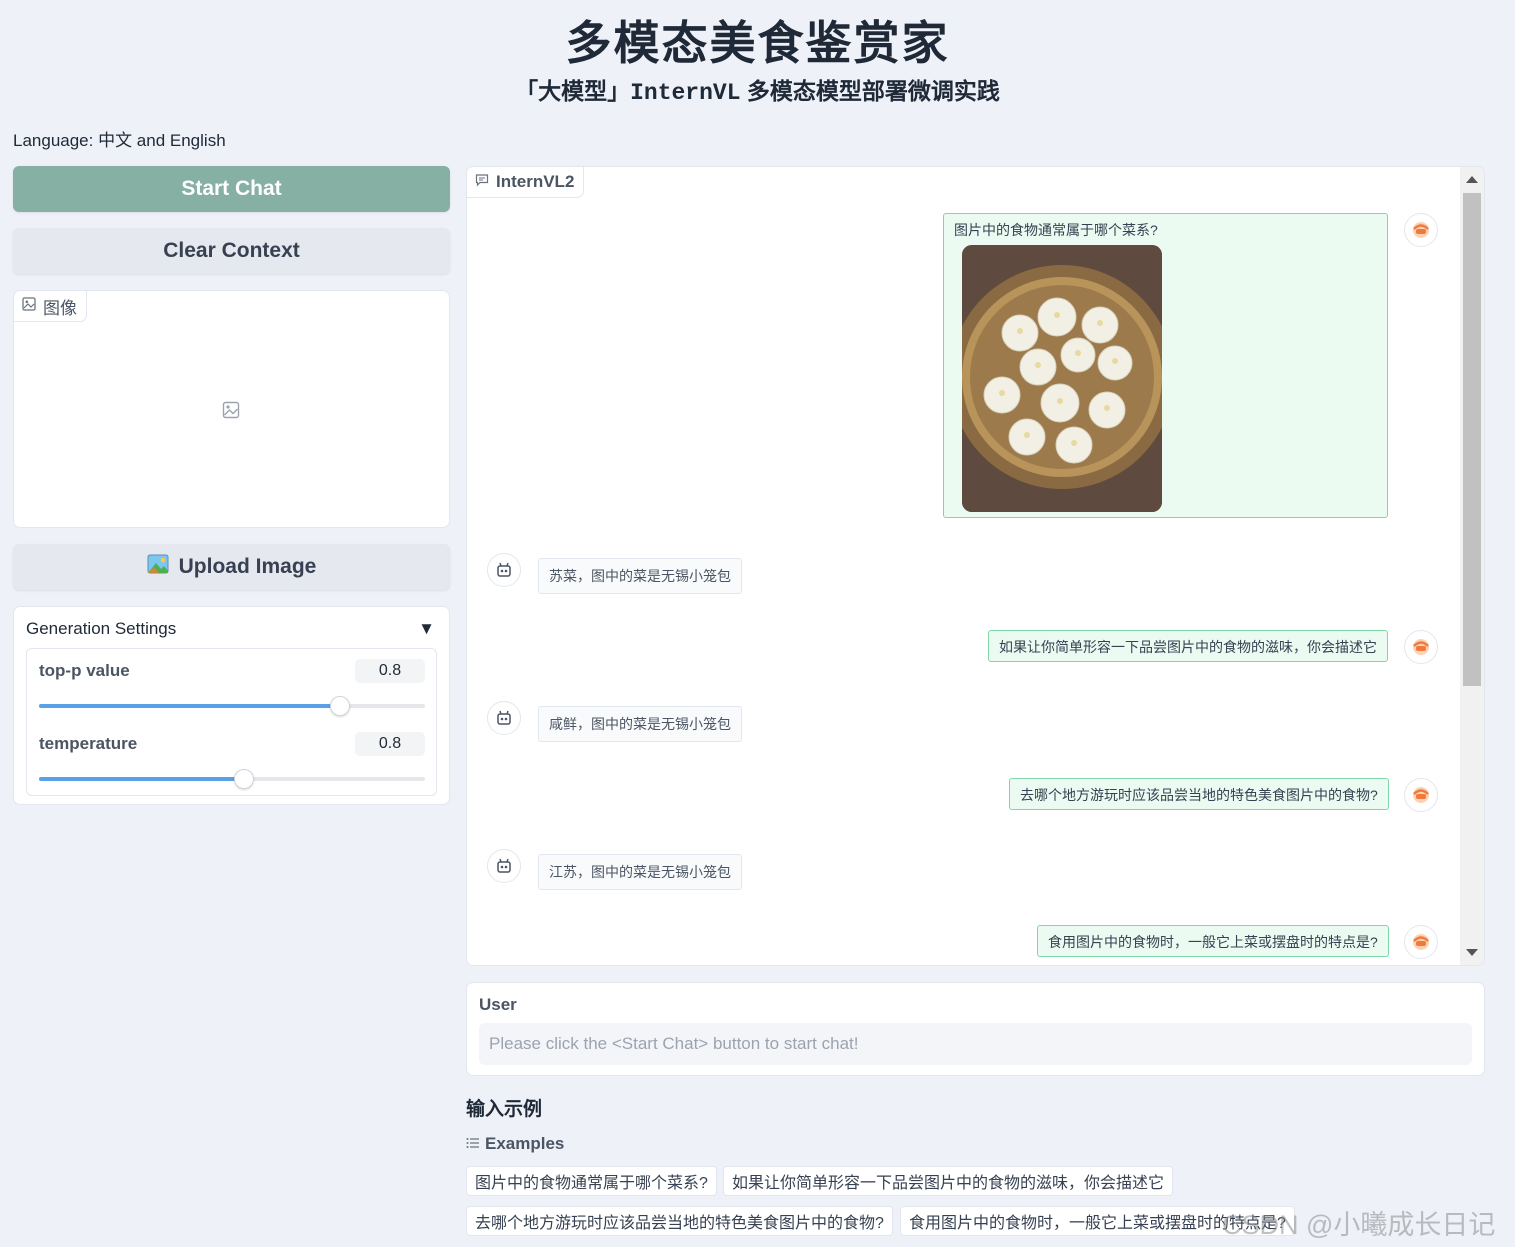  I want to click on image-upload-panel: 图像, so click(231, 409).